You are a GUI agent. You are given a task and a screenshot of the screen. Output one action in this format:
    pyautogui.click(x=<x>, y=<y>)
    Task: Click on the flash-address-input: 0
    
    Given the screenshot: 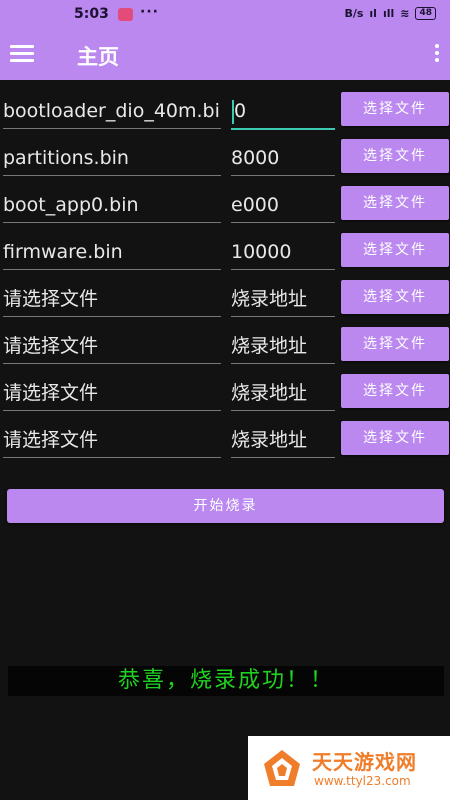 What is the action you would take?
    pyautogui.click(x=283, y=112)
    